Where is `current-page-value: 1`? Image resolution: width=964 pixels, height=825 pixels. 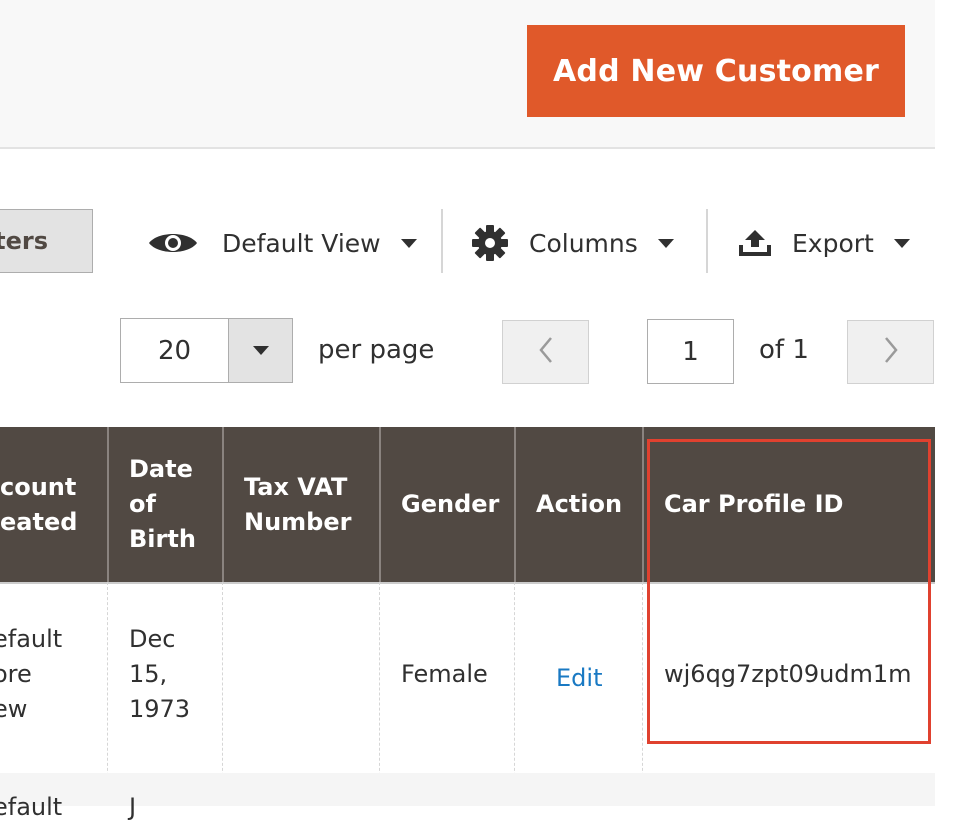 current-page-value: 1 is located at coordinates (690, 351).